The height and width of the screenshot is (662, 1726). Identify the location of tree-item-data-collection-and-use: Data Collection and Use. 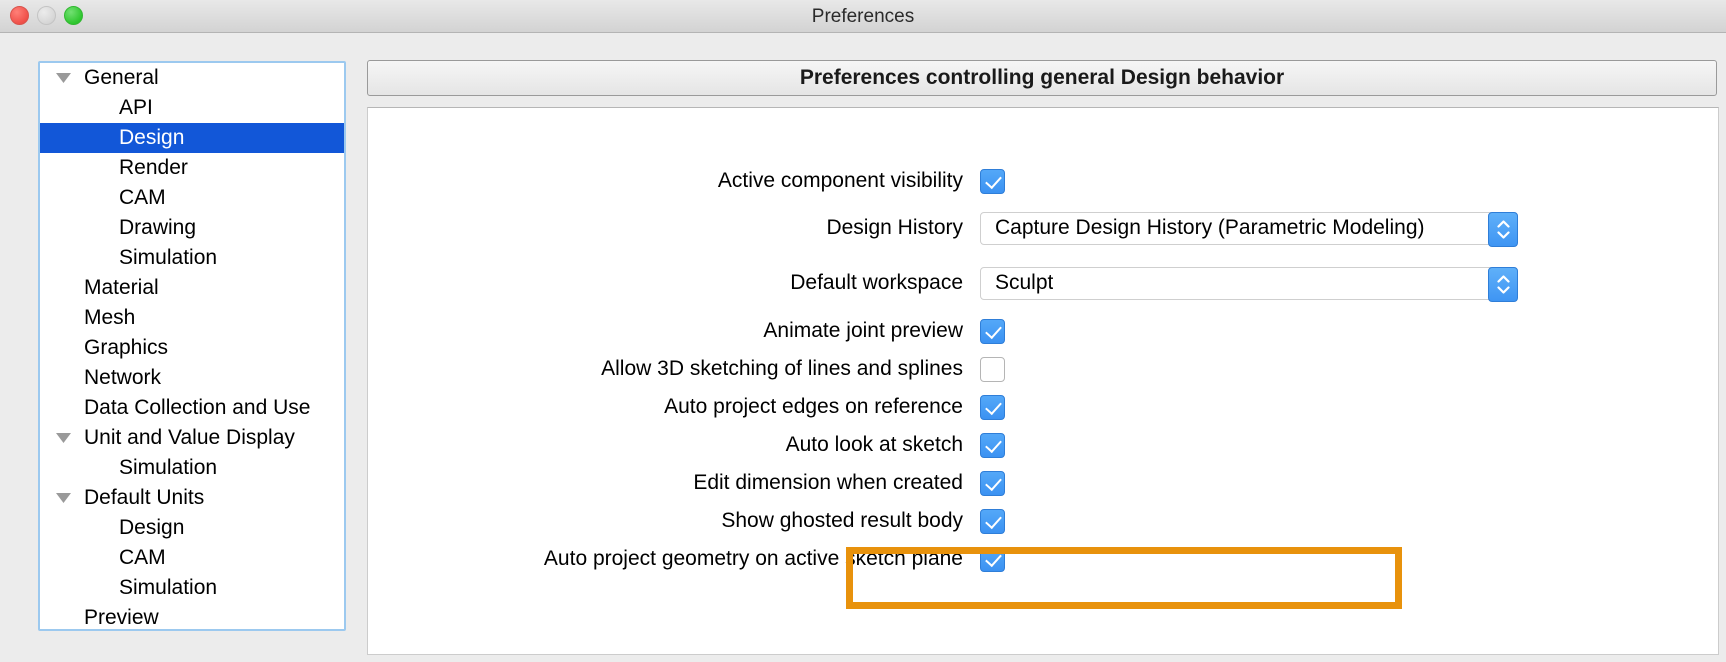
(192, 408).